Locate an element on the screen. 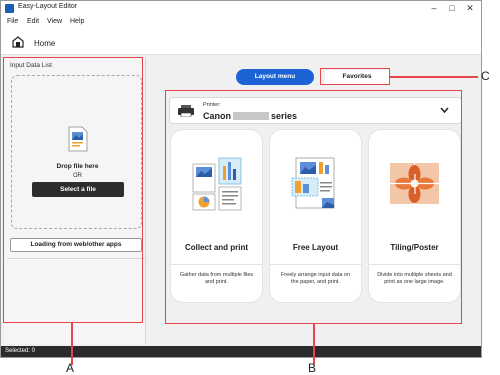 Image resolution: width=500 pixels, height=375 pixels. menu-bar: File Edit View Help is located at coordinates (241, 23).